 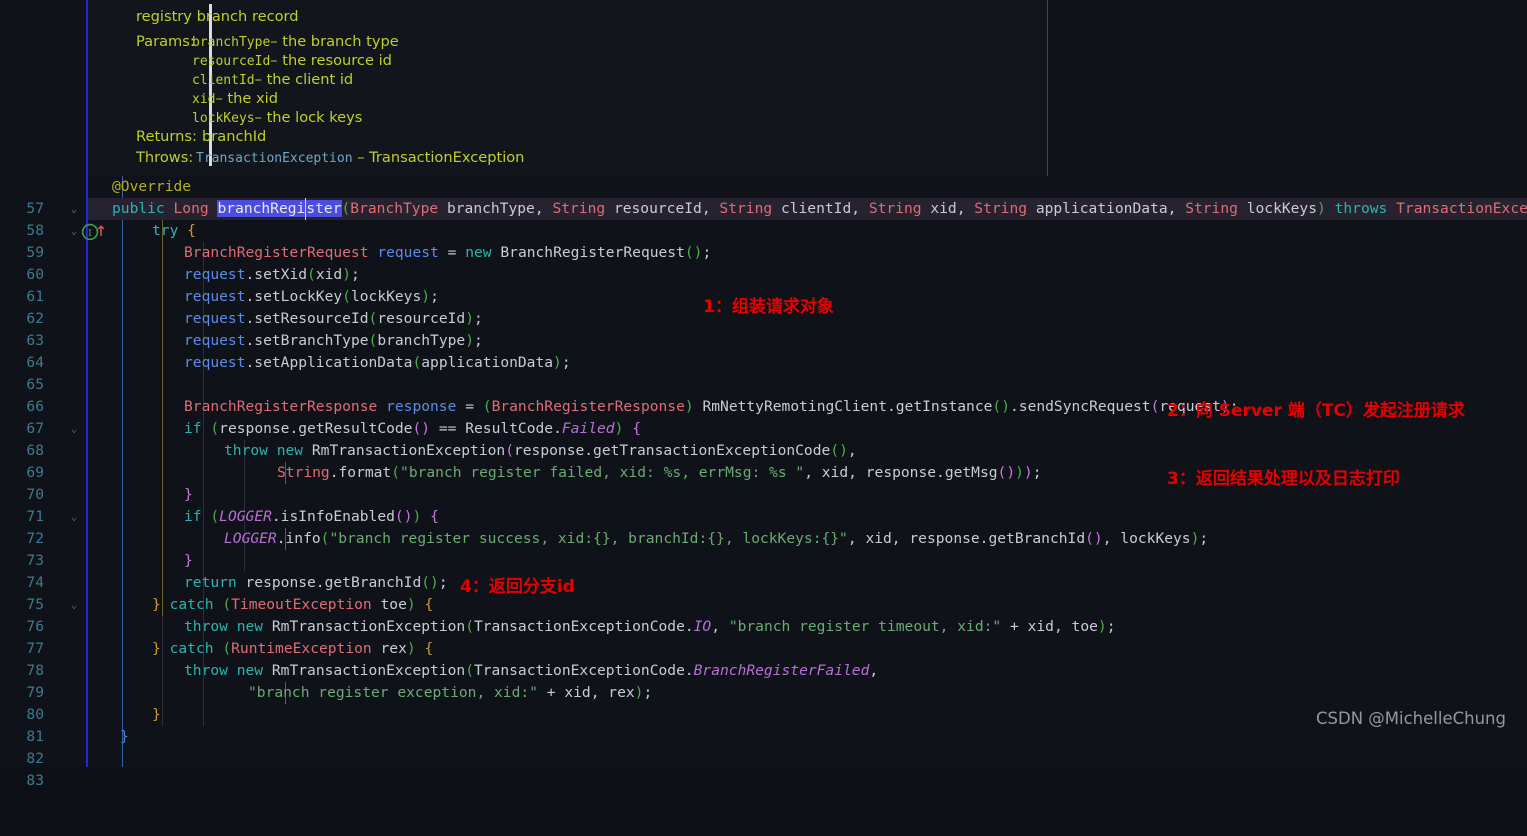 I want to click on javadoc-returns-label: Returns:, so click(x=166, y=136).